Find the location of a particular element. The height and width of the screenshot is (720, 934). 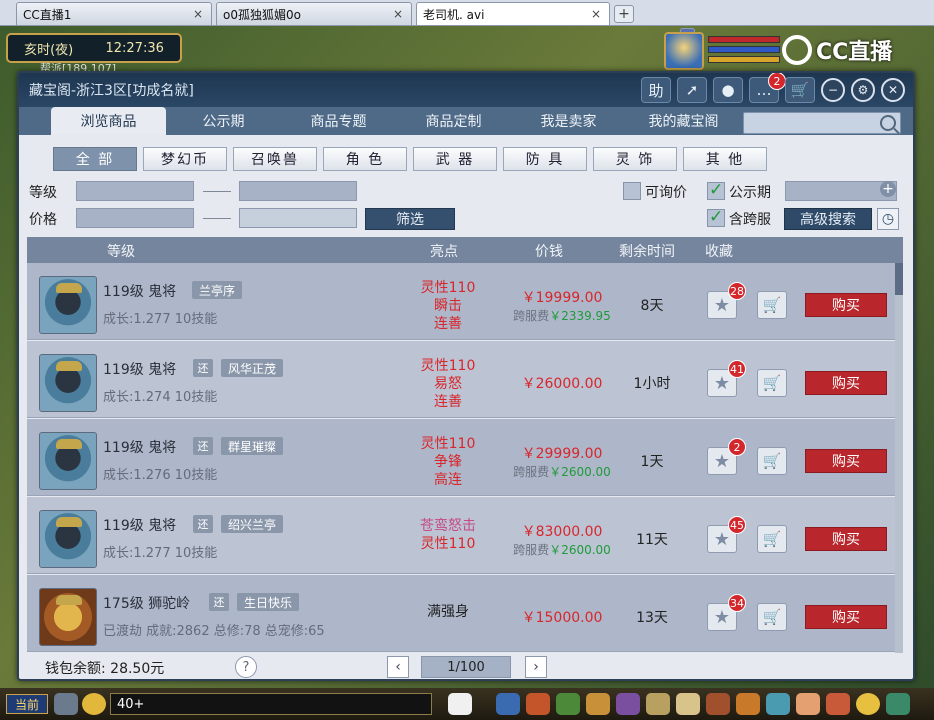

favorite-button: ★ 34 is located at coordinates (726, 612).